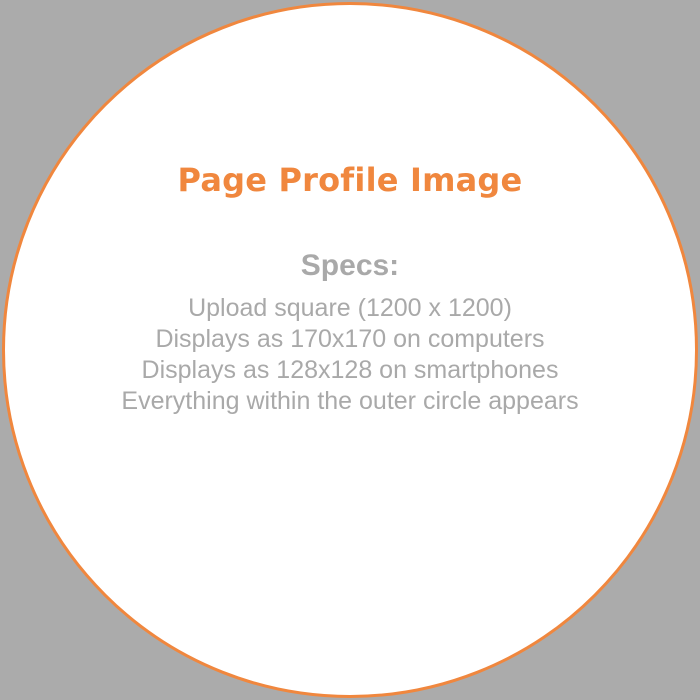  Describe the element at coordinates (350, 265) in the screenshot. I see `specs-heading: Specs:` at that location.